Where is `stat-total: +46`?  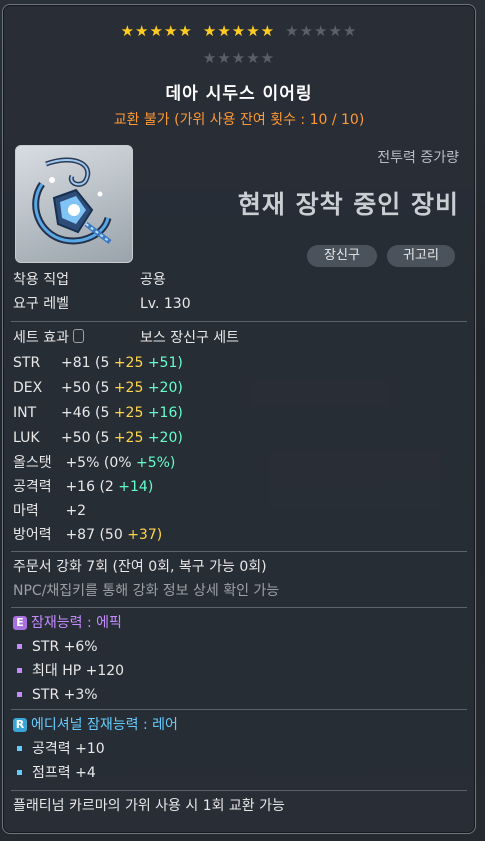
stat-total: +46 is located at coordinates (76, 413).